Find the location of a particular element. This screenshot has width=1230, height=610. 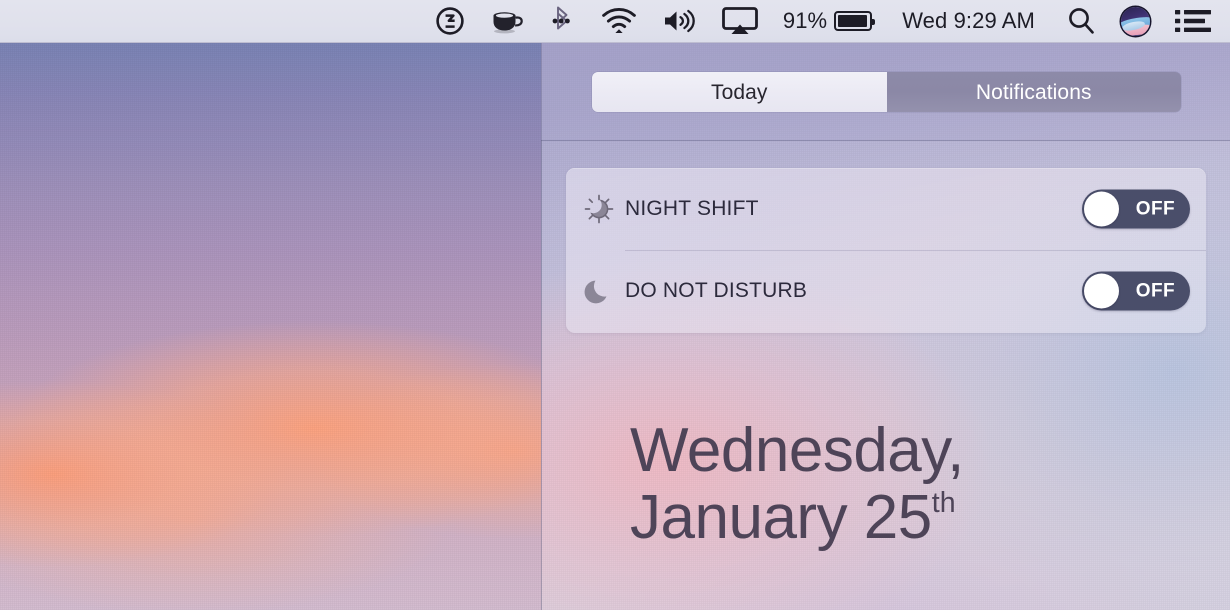

today-toggles-widget: NIGHT SHIFT OFF DO NOT DISTURB OFF is located at coordinates (886, 250).